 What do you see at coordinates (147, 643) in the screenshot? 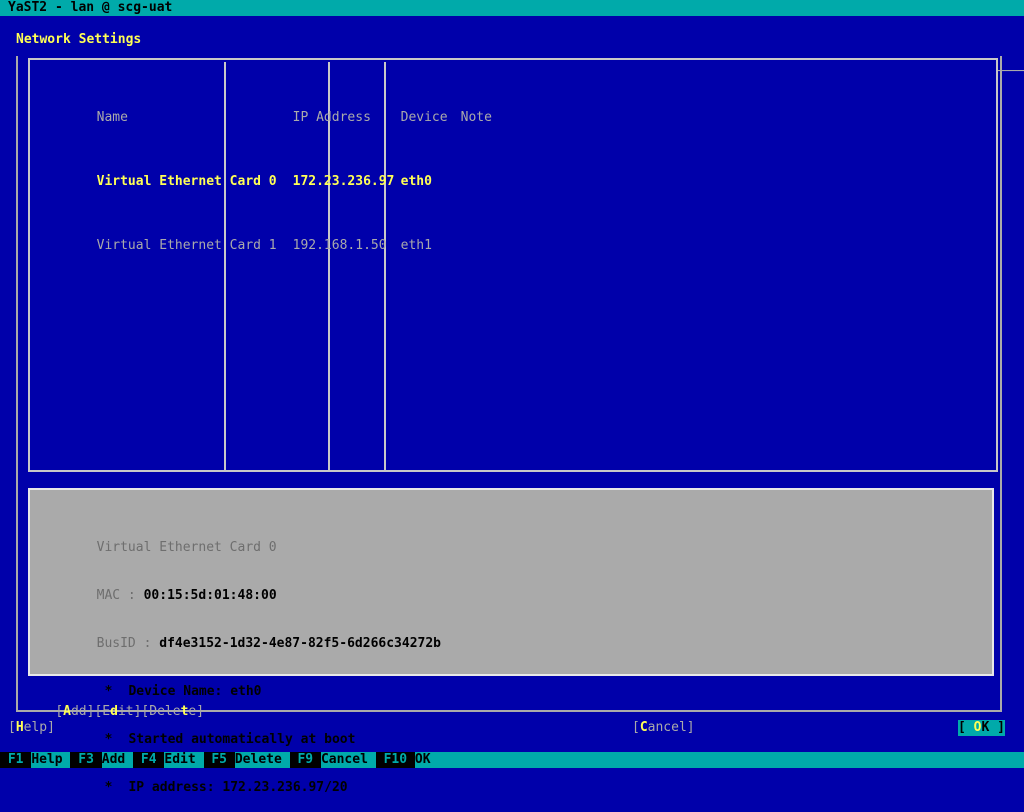
I see `detail-busid-colon: :` at bounding box center [147, 643].